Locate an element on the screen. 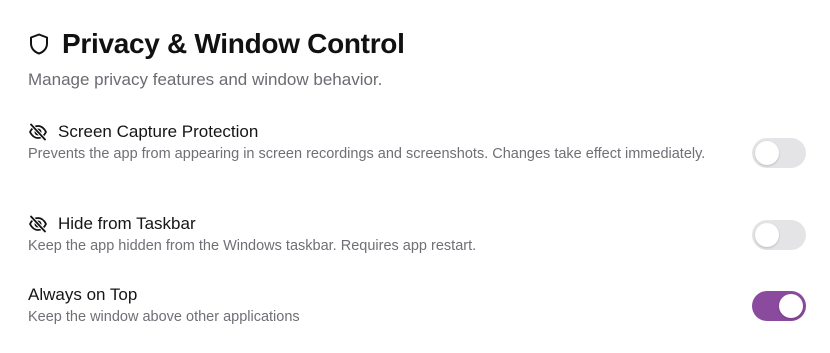  section-header: Privacy & Window Control is located at coordinates (216, 44).